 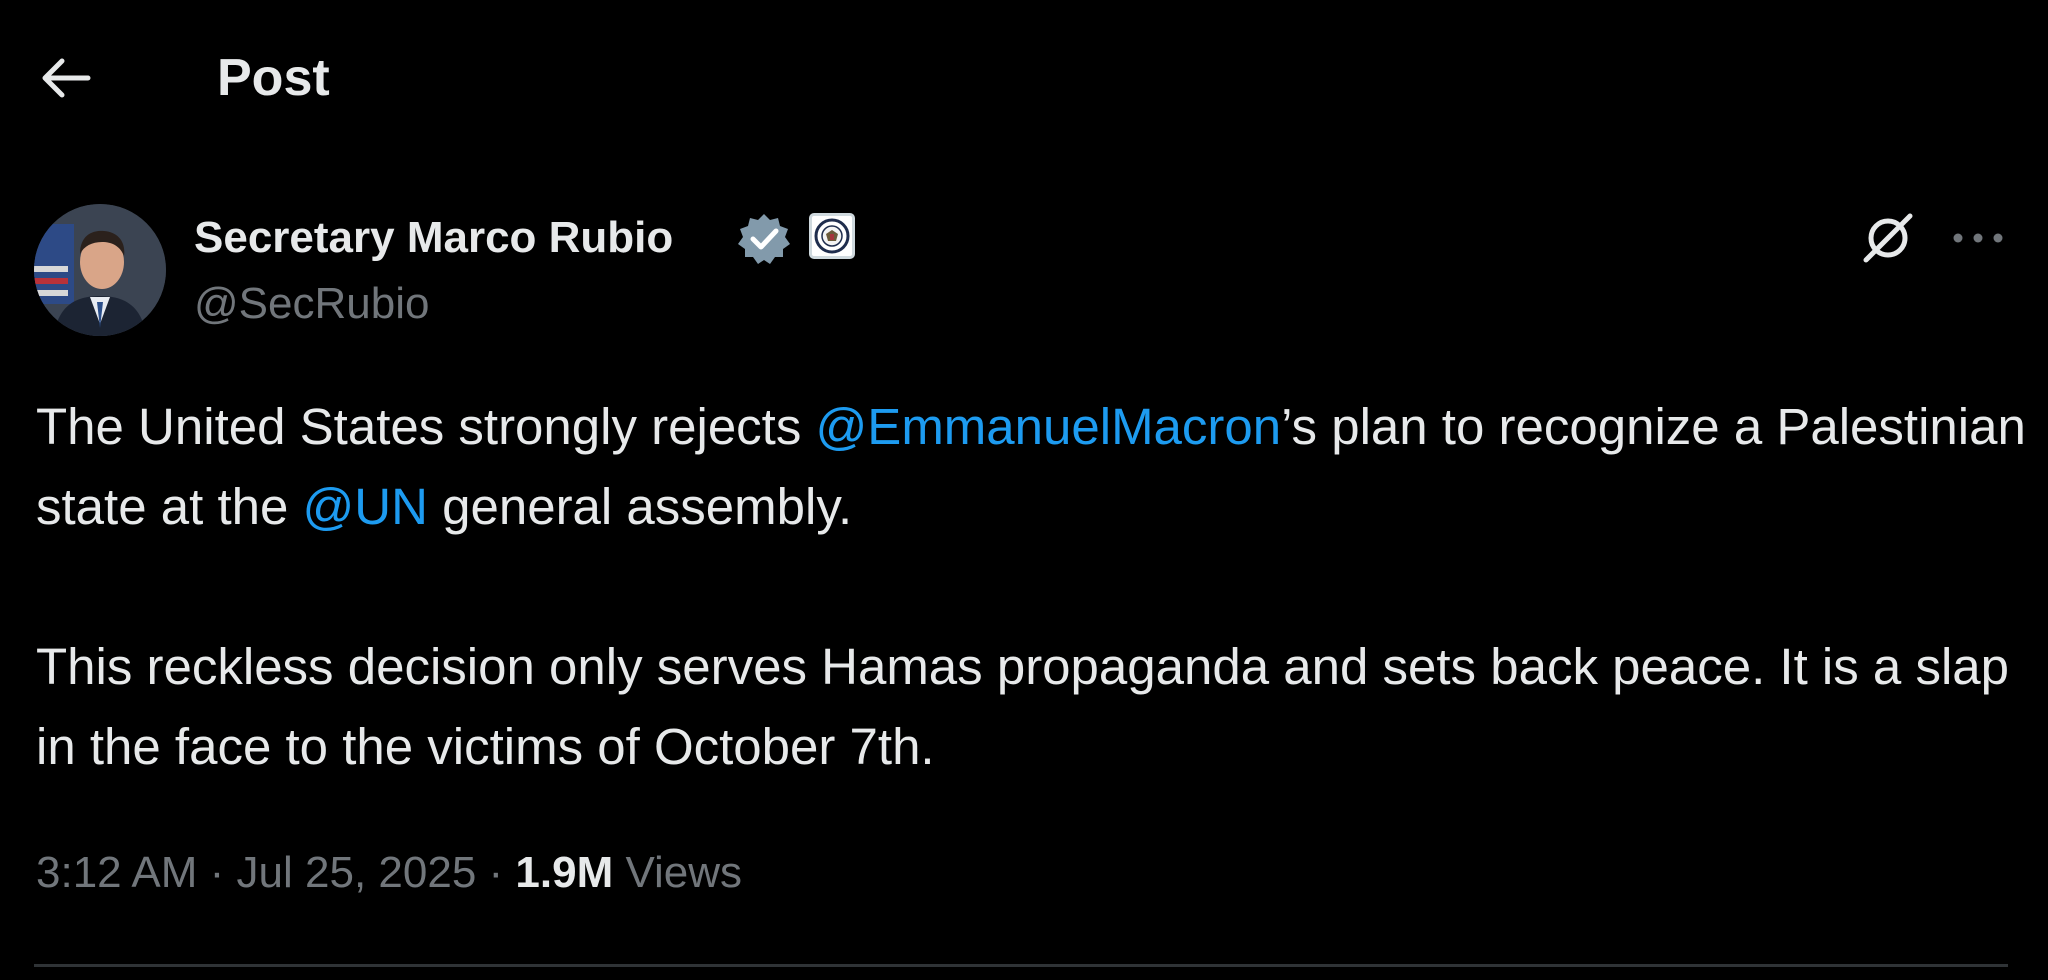 I want to click on mention-un: @UN, so click(x=365, y=506).